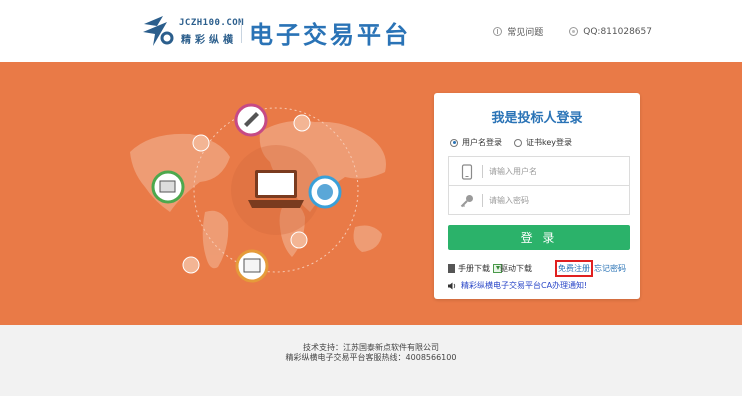 The width and height of the screenshot is (742, 396). I want to click on logo-mark-icon, so click(158, 31).